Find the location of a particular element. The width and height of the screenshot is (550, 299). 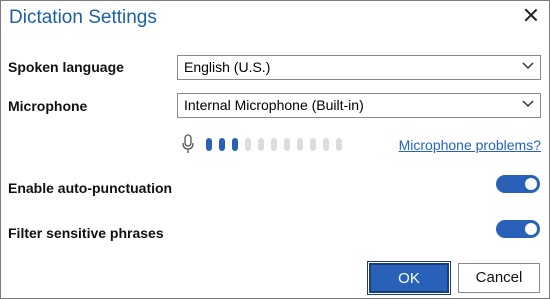

microphone-select: Internal Microphone (Built-in) is located at coordinates (359, 105).